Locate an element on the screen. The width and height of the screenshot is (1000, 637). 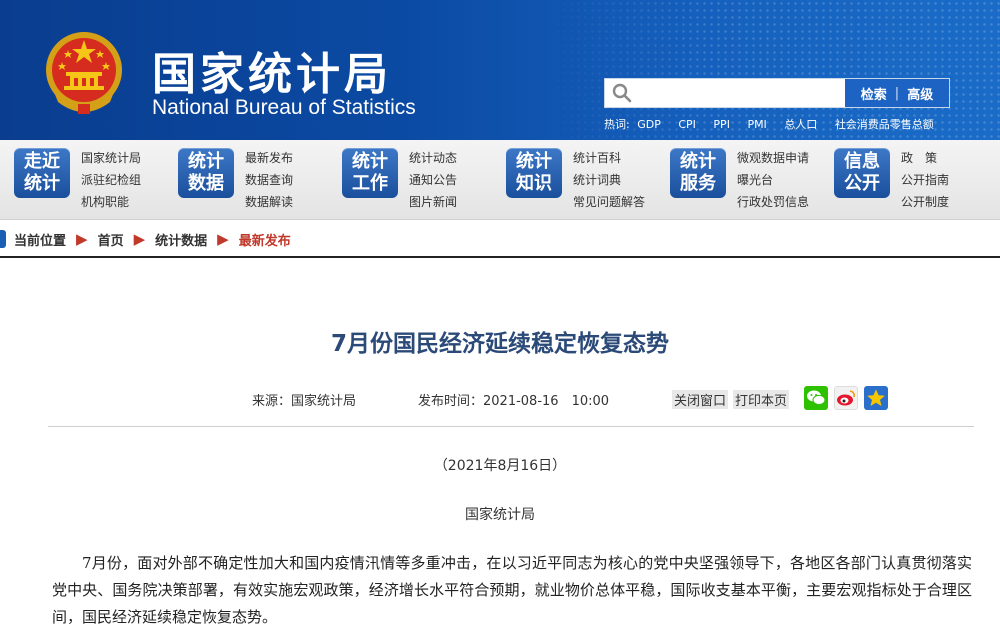
source-label: 来源： is located at coordinates (272, 401).